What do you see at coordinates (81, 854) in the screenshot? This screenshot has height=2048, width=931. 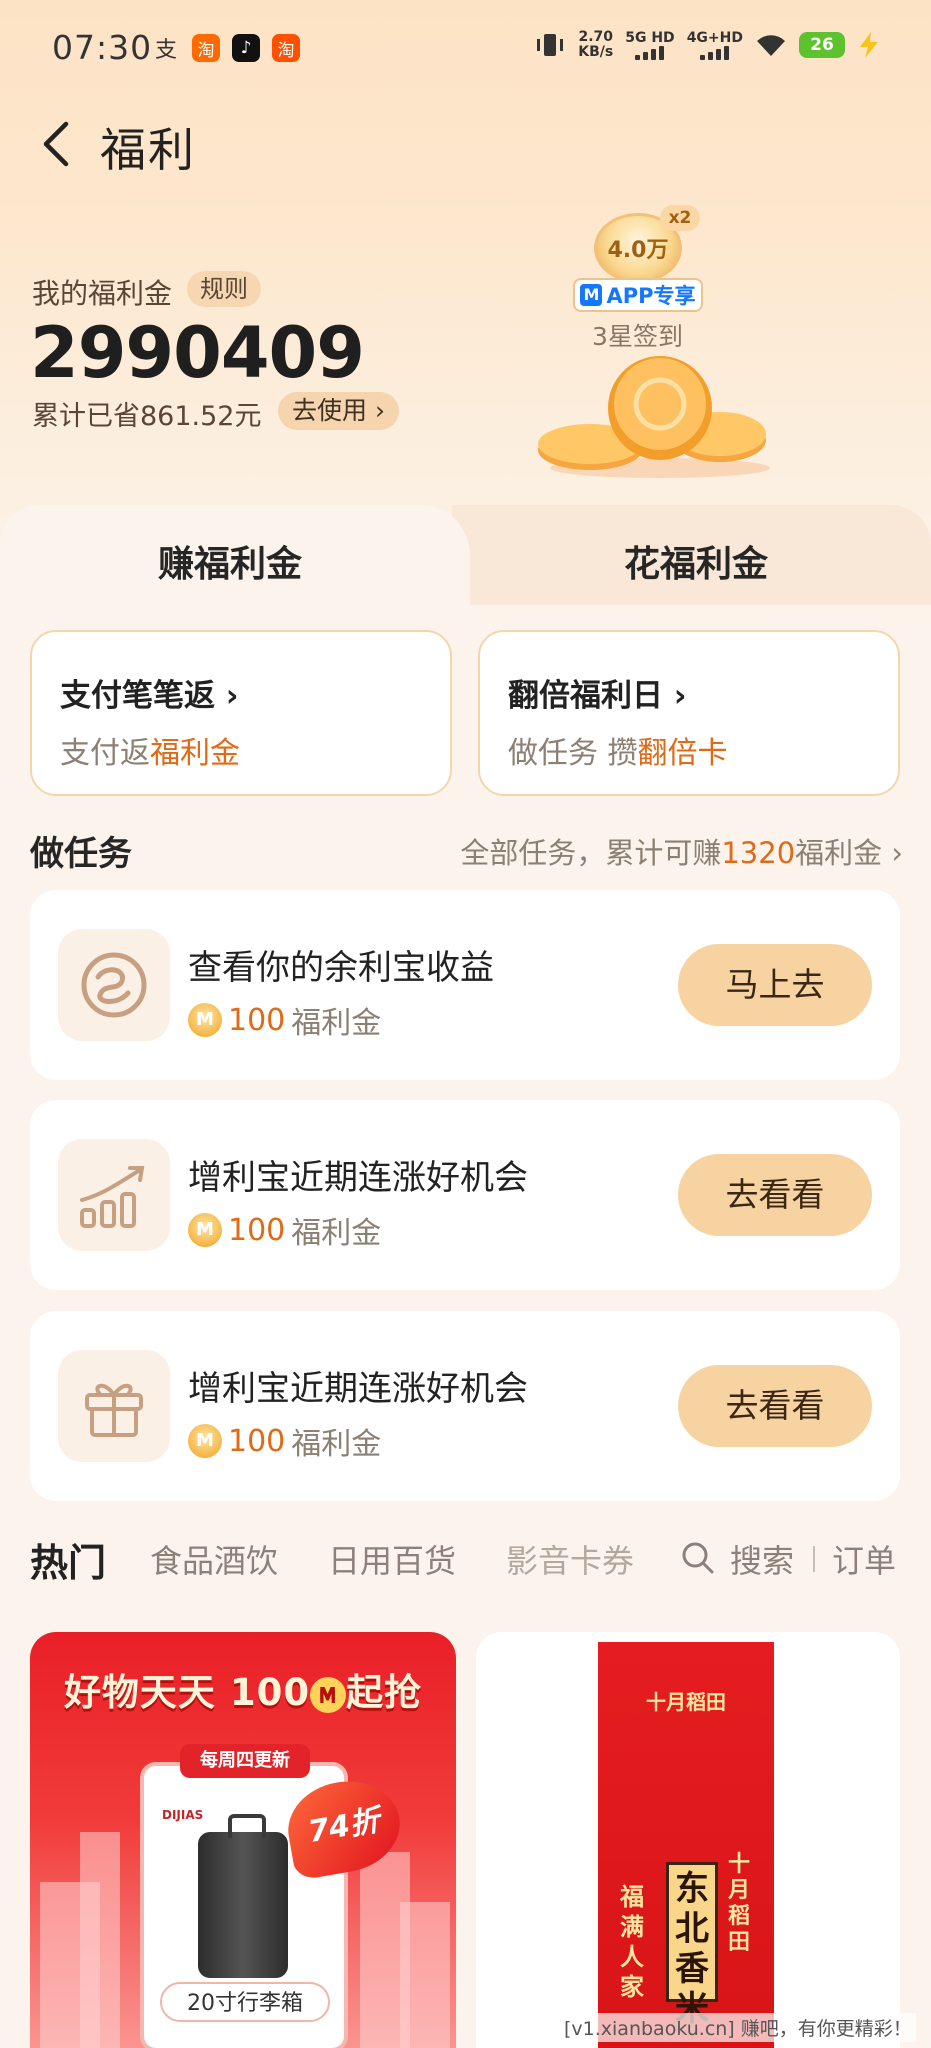 I see `tasks-section-title: 做任务` at bounding box center [81, 854].